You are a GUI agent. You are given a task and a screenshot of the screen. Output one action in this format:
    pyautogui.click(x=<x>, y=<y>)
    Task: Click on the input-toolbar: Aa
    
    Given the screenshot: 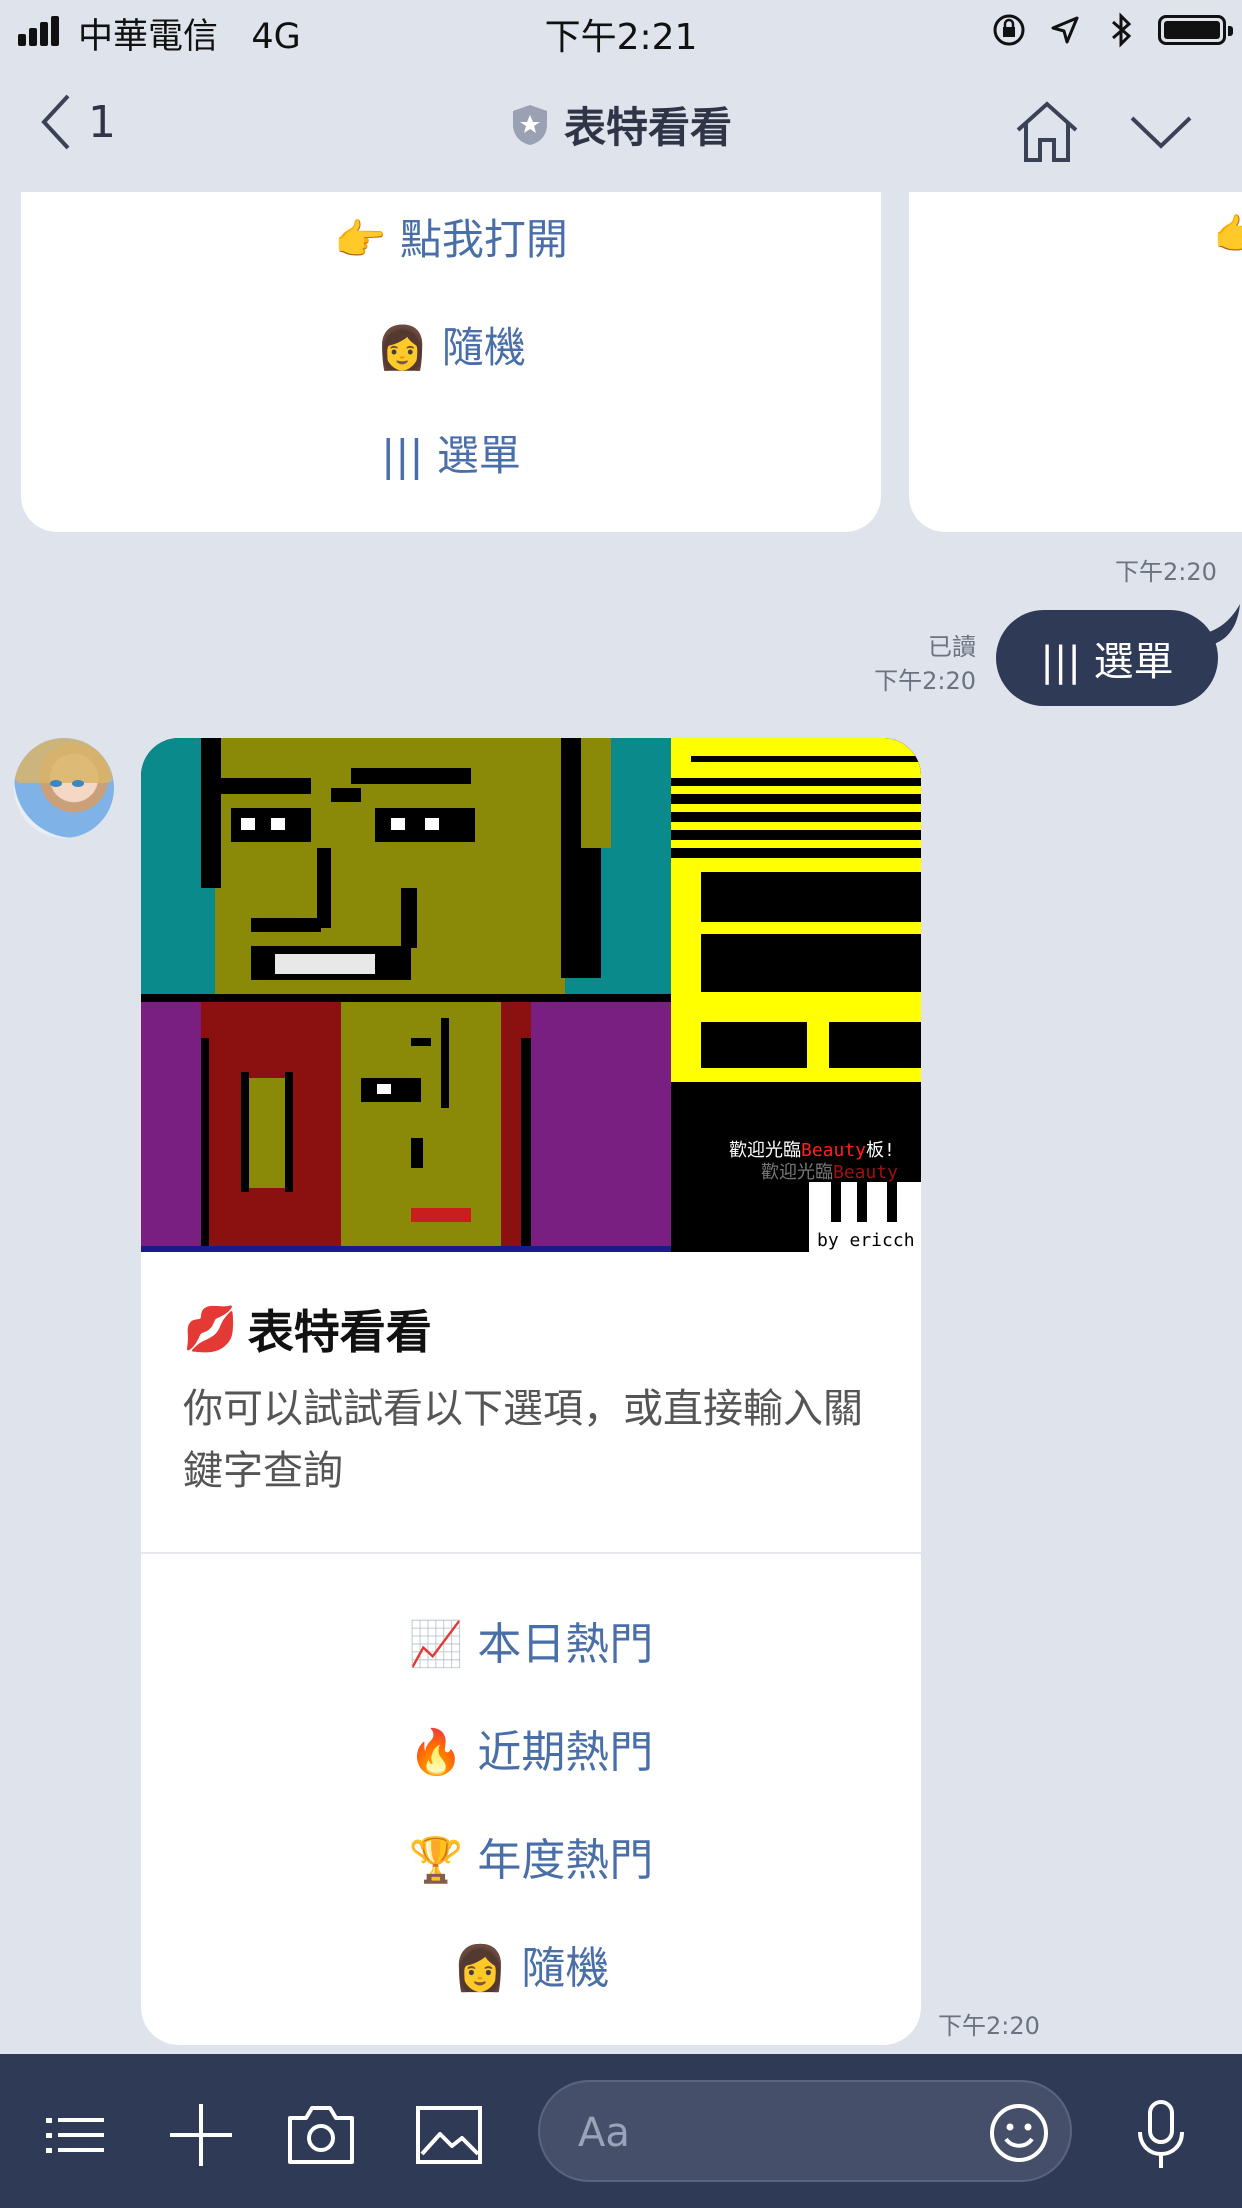 What is the action you would take?
    pyautogui.click(x=621, y=2131)
    